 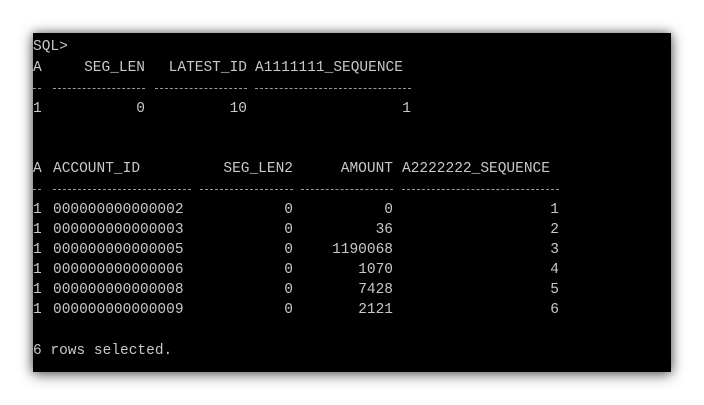 I want to click on table1-col-a-header: A, so click(x=37, y=68).